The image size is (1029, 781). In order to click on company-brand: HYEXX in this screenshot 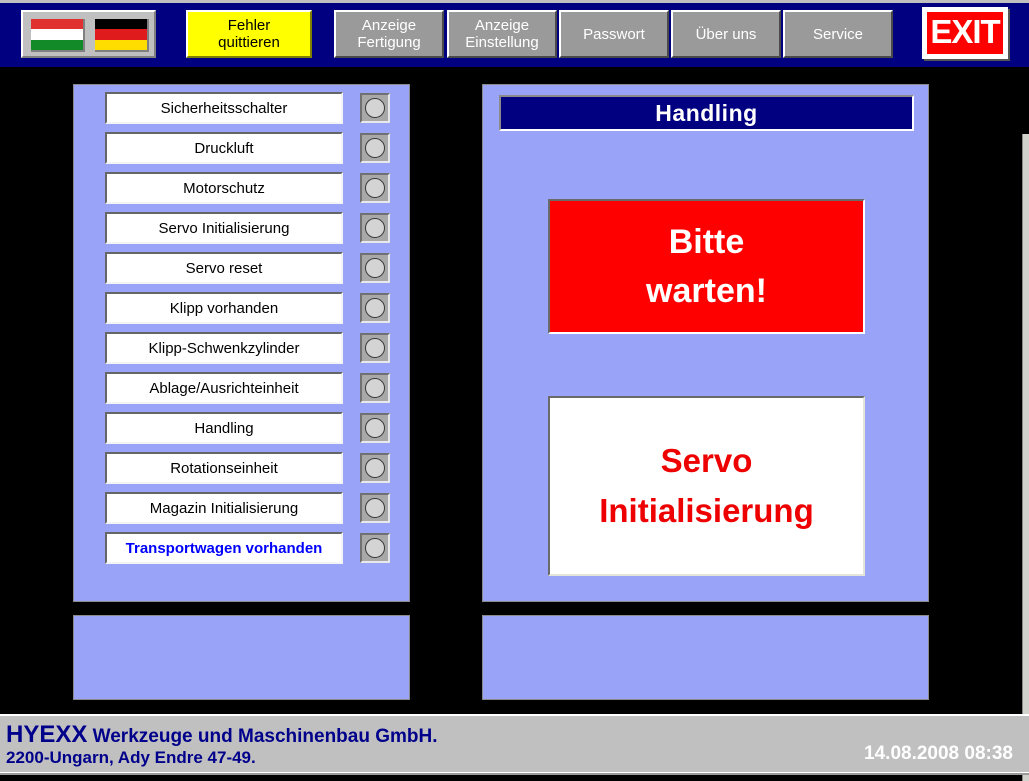, I will do `click(47, 734)`.